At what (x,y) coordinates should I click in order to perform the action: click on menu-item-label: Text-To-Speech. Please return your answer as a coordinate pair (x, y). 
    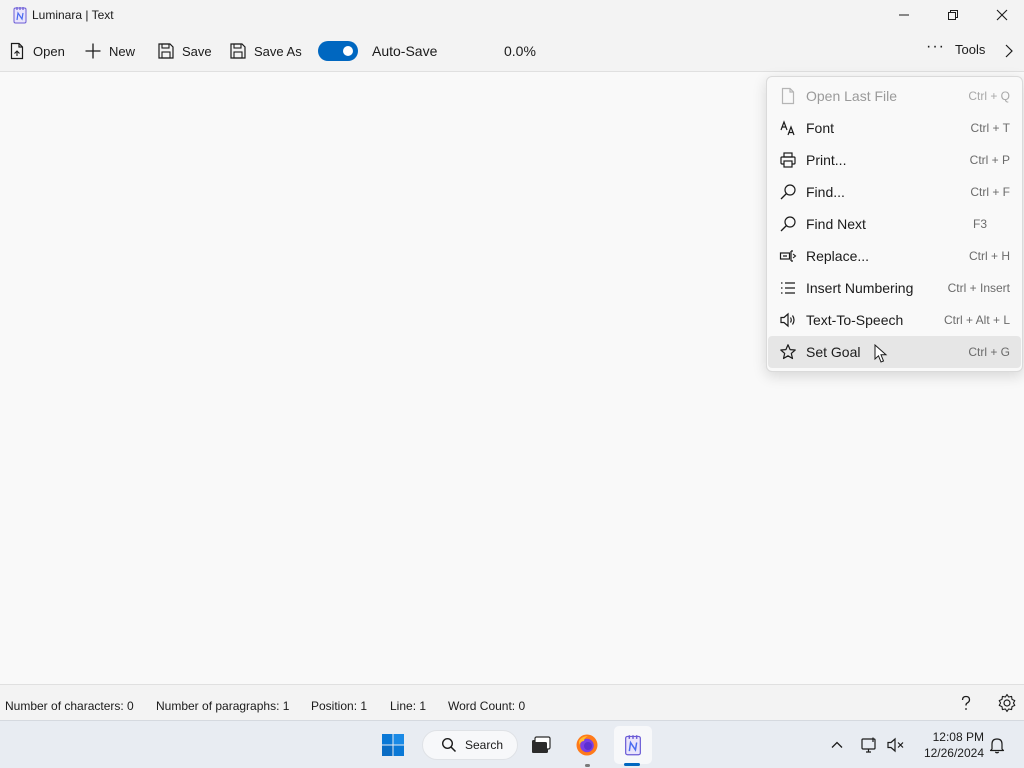
    Looking at the image, I should click on (855, 320).